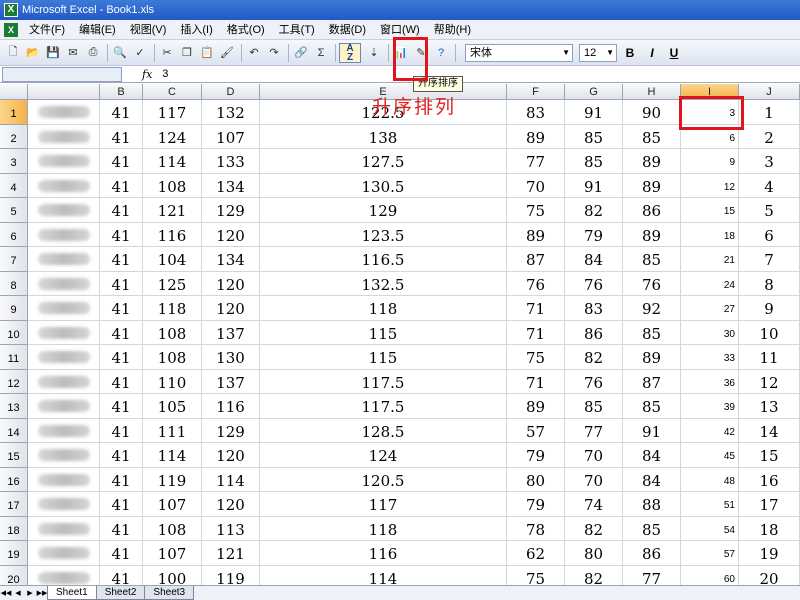  What do you see at coordinates (710, 308) in the screenshot?
I see `table-cell: 27` at bounding box center [710, 308].